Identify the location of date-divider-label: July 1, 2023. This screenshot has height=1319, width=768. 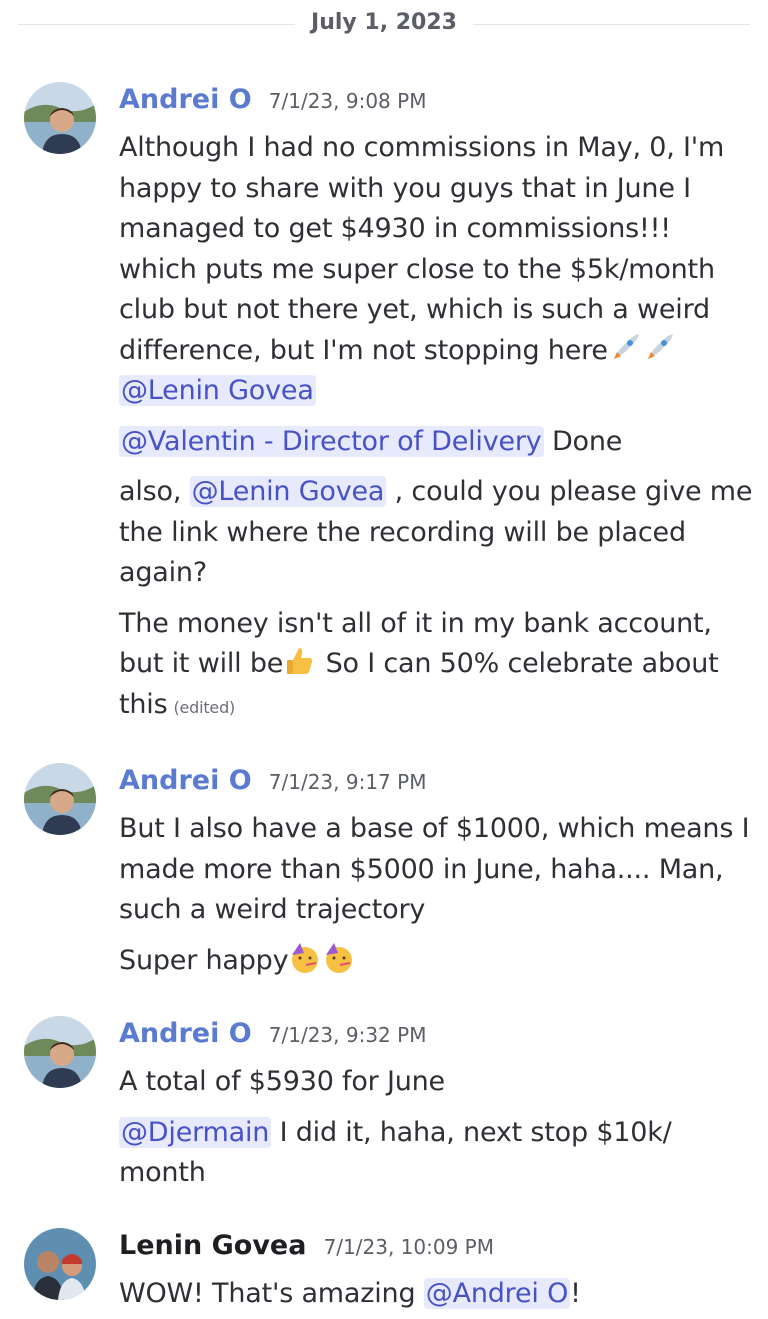
(384, 22).